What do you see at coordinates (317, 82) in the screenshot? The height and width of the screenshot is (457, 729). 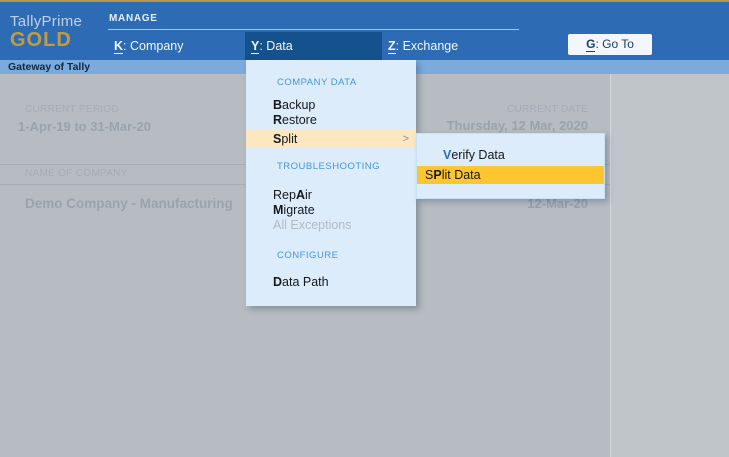 I see `section-header-company-data: COMPANY DATA` at bounding box center [317, 82].